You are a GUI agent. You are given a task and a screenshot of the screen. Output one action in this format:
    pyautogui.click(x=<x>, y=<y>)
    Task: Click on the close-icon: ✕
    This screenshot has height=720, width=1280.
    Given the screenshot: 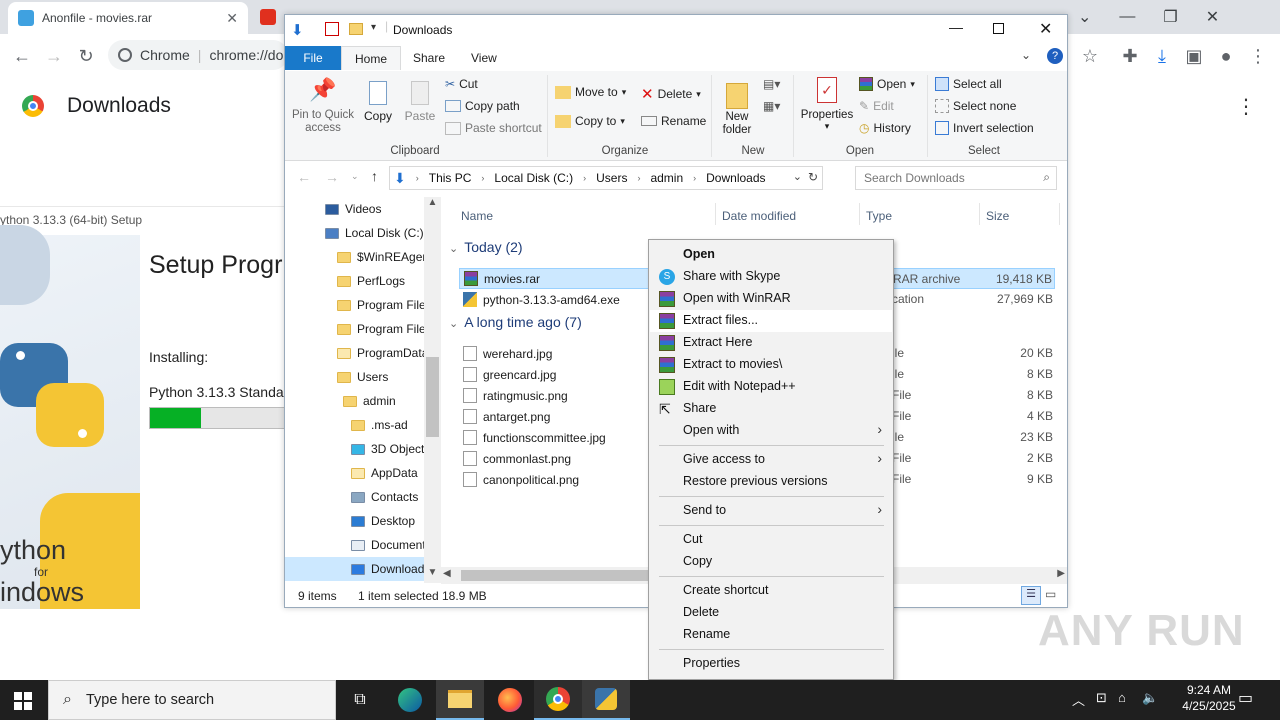 What is the action you would take?
    pyautogui.click(x=1045, y=29)
    